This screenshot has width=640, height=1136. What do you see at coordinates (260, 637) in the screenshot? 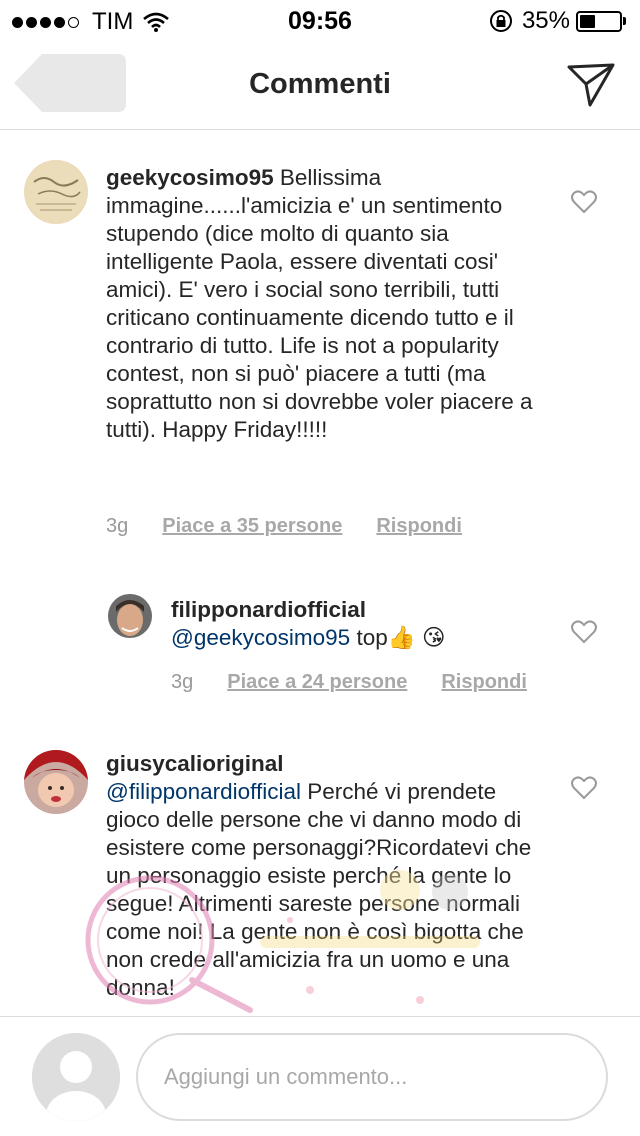
I see `mention-link: @geekycosimo95` at bounding box center [260, 637].